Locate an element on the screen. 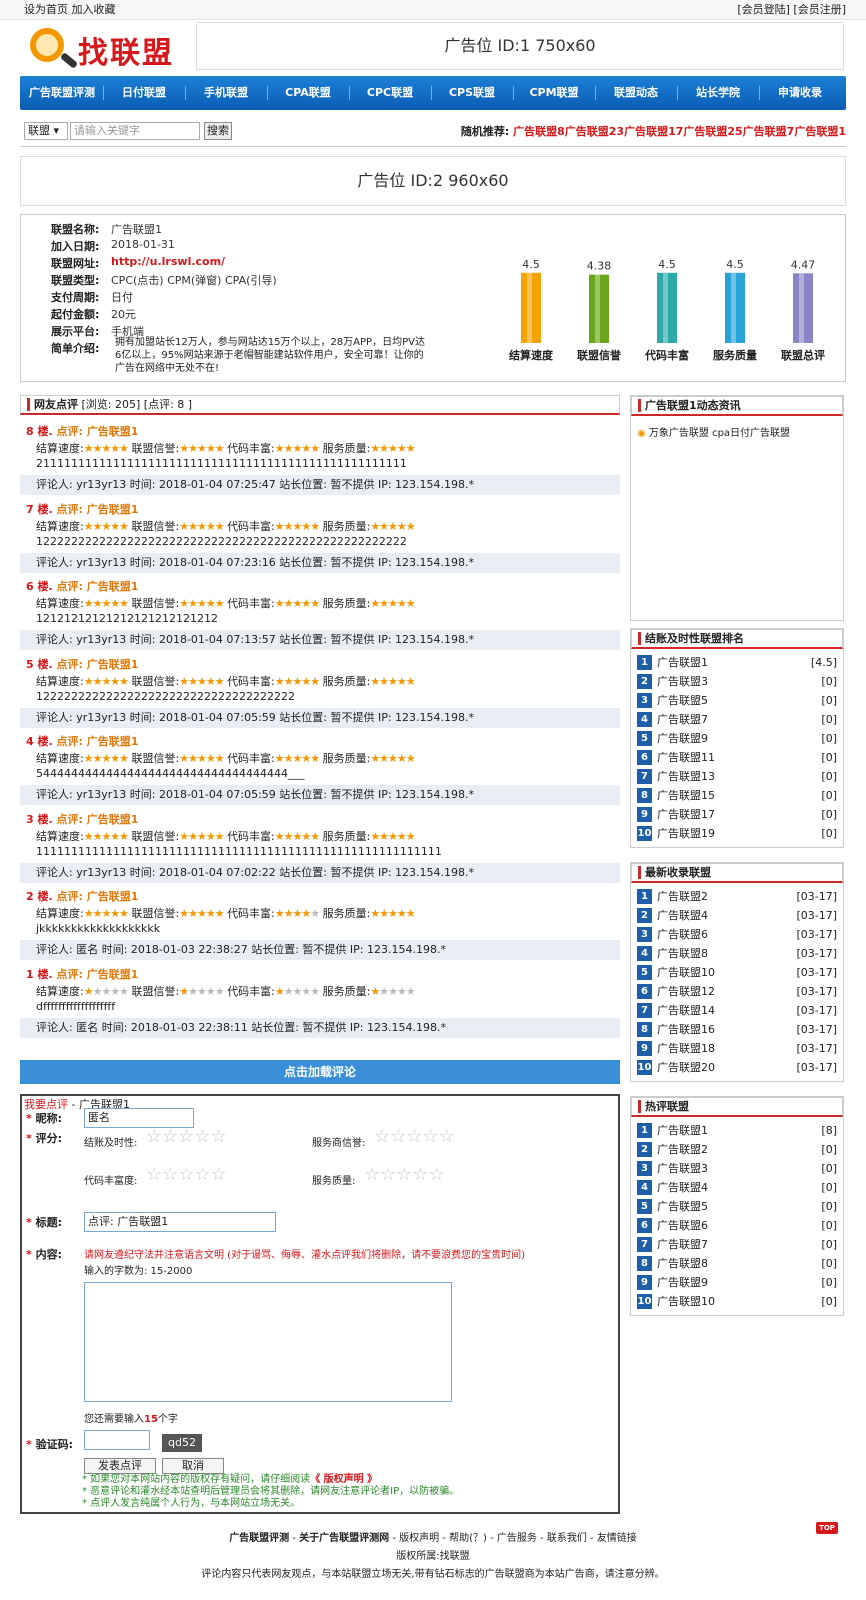 The image size is (866, 1600). hot-item: 6 广告联盟6 [0] is located at coordinates (737, 1225).